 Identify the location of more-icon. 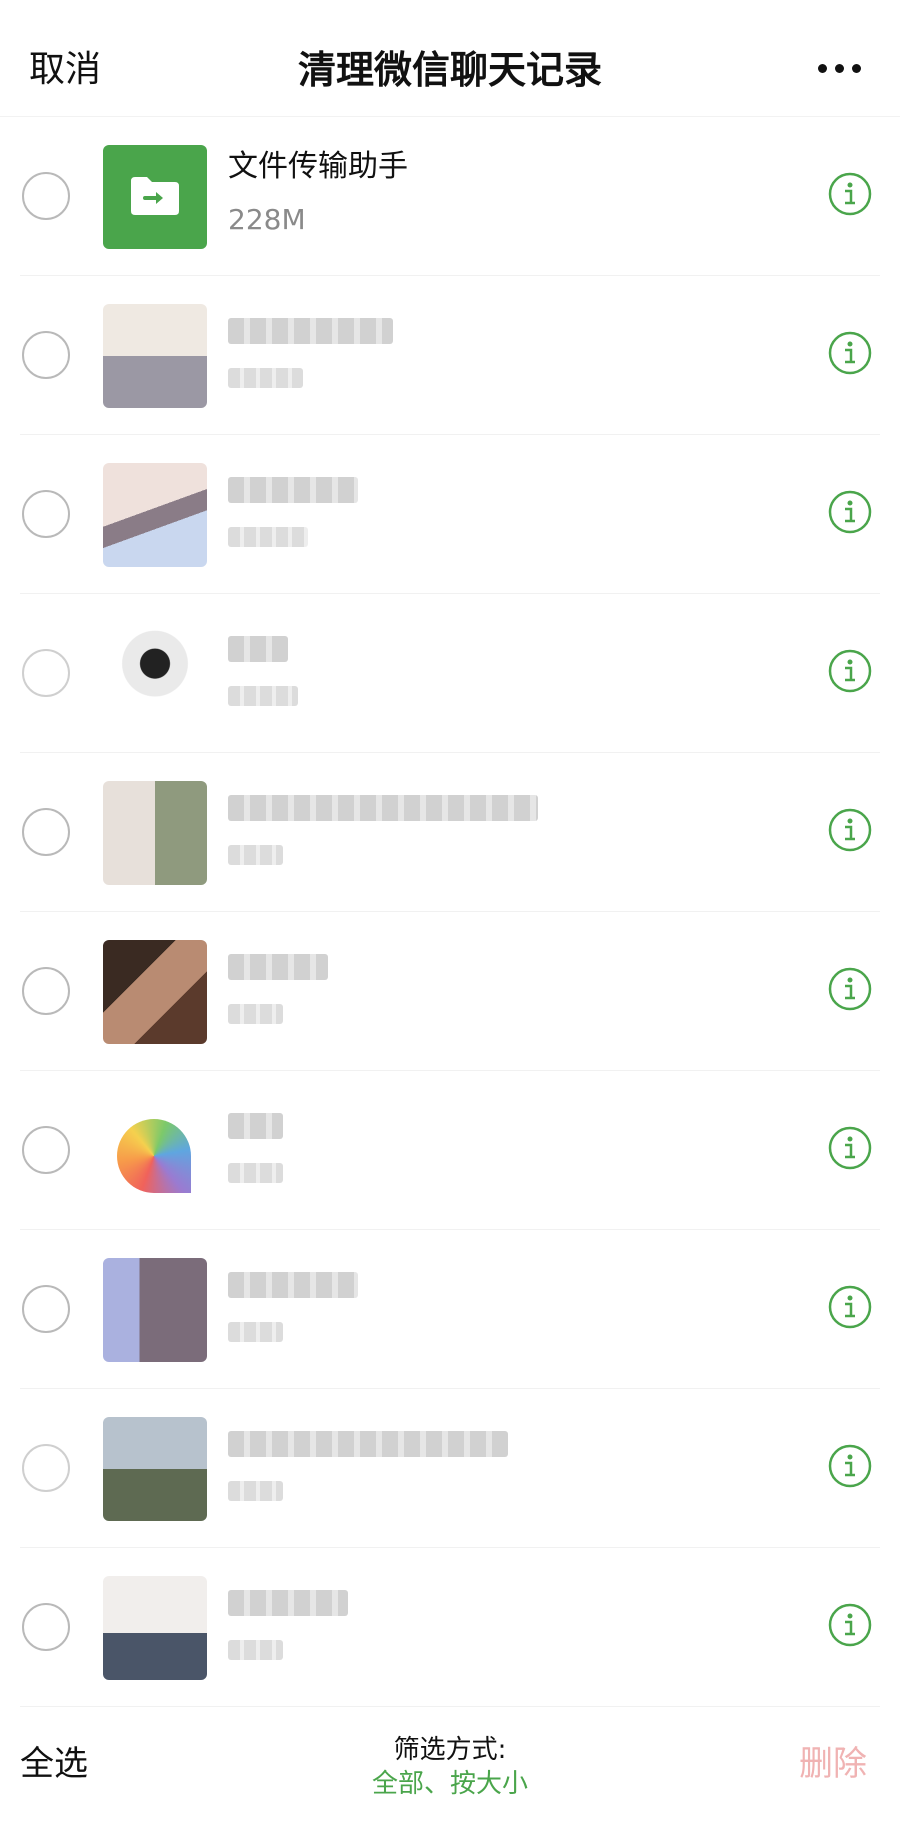
(840, 70).